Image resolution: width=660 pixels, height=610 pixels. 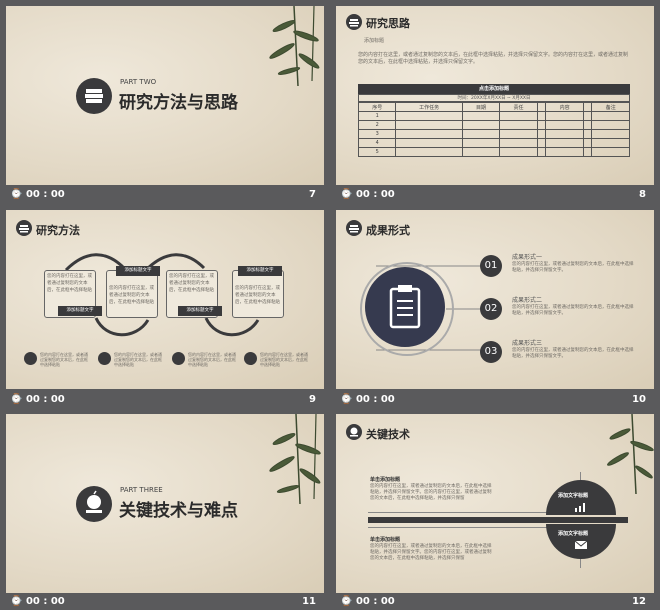 I want to click on result-title-3: 成果形式三, so click(x=527, y=343).